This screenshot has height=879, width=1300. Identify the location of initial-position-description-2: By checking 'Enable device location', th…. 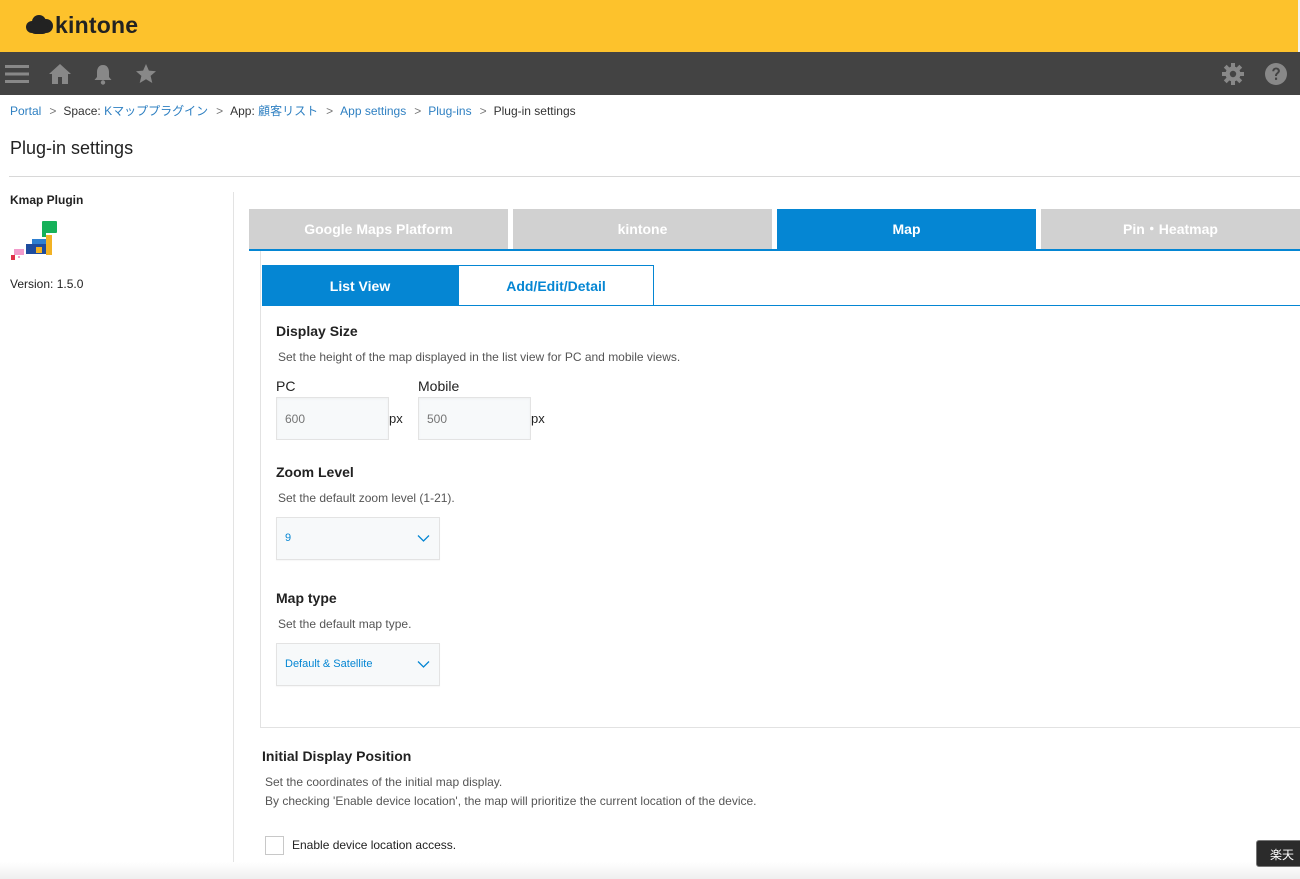
(511, 801).